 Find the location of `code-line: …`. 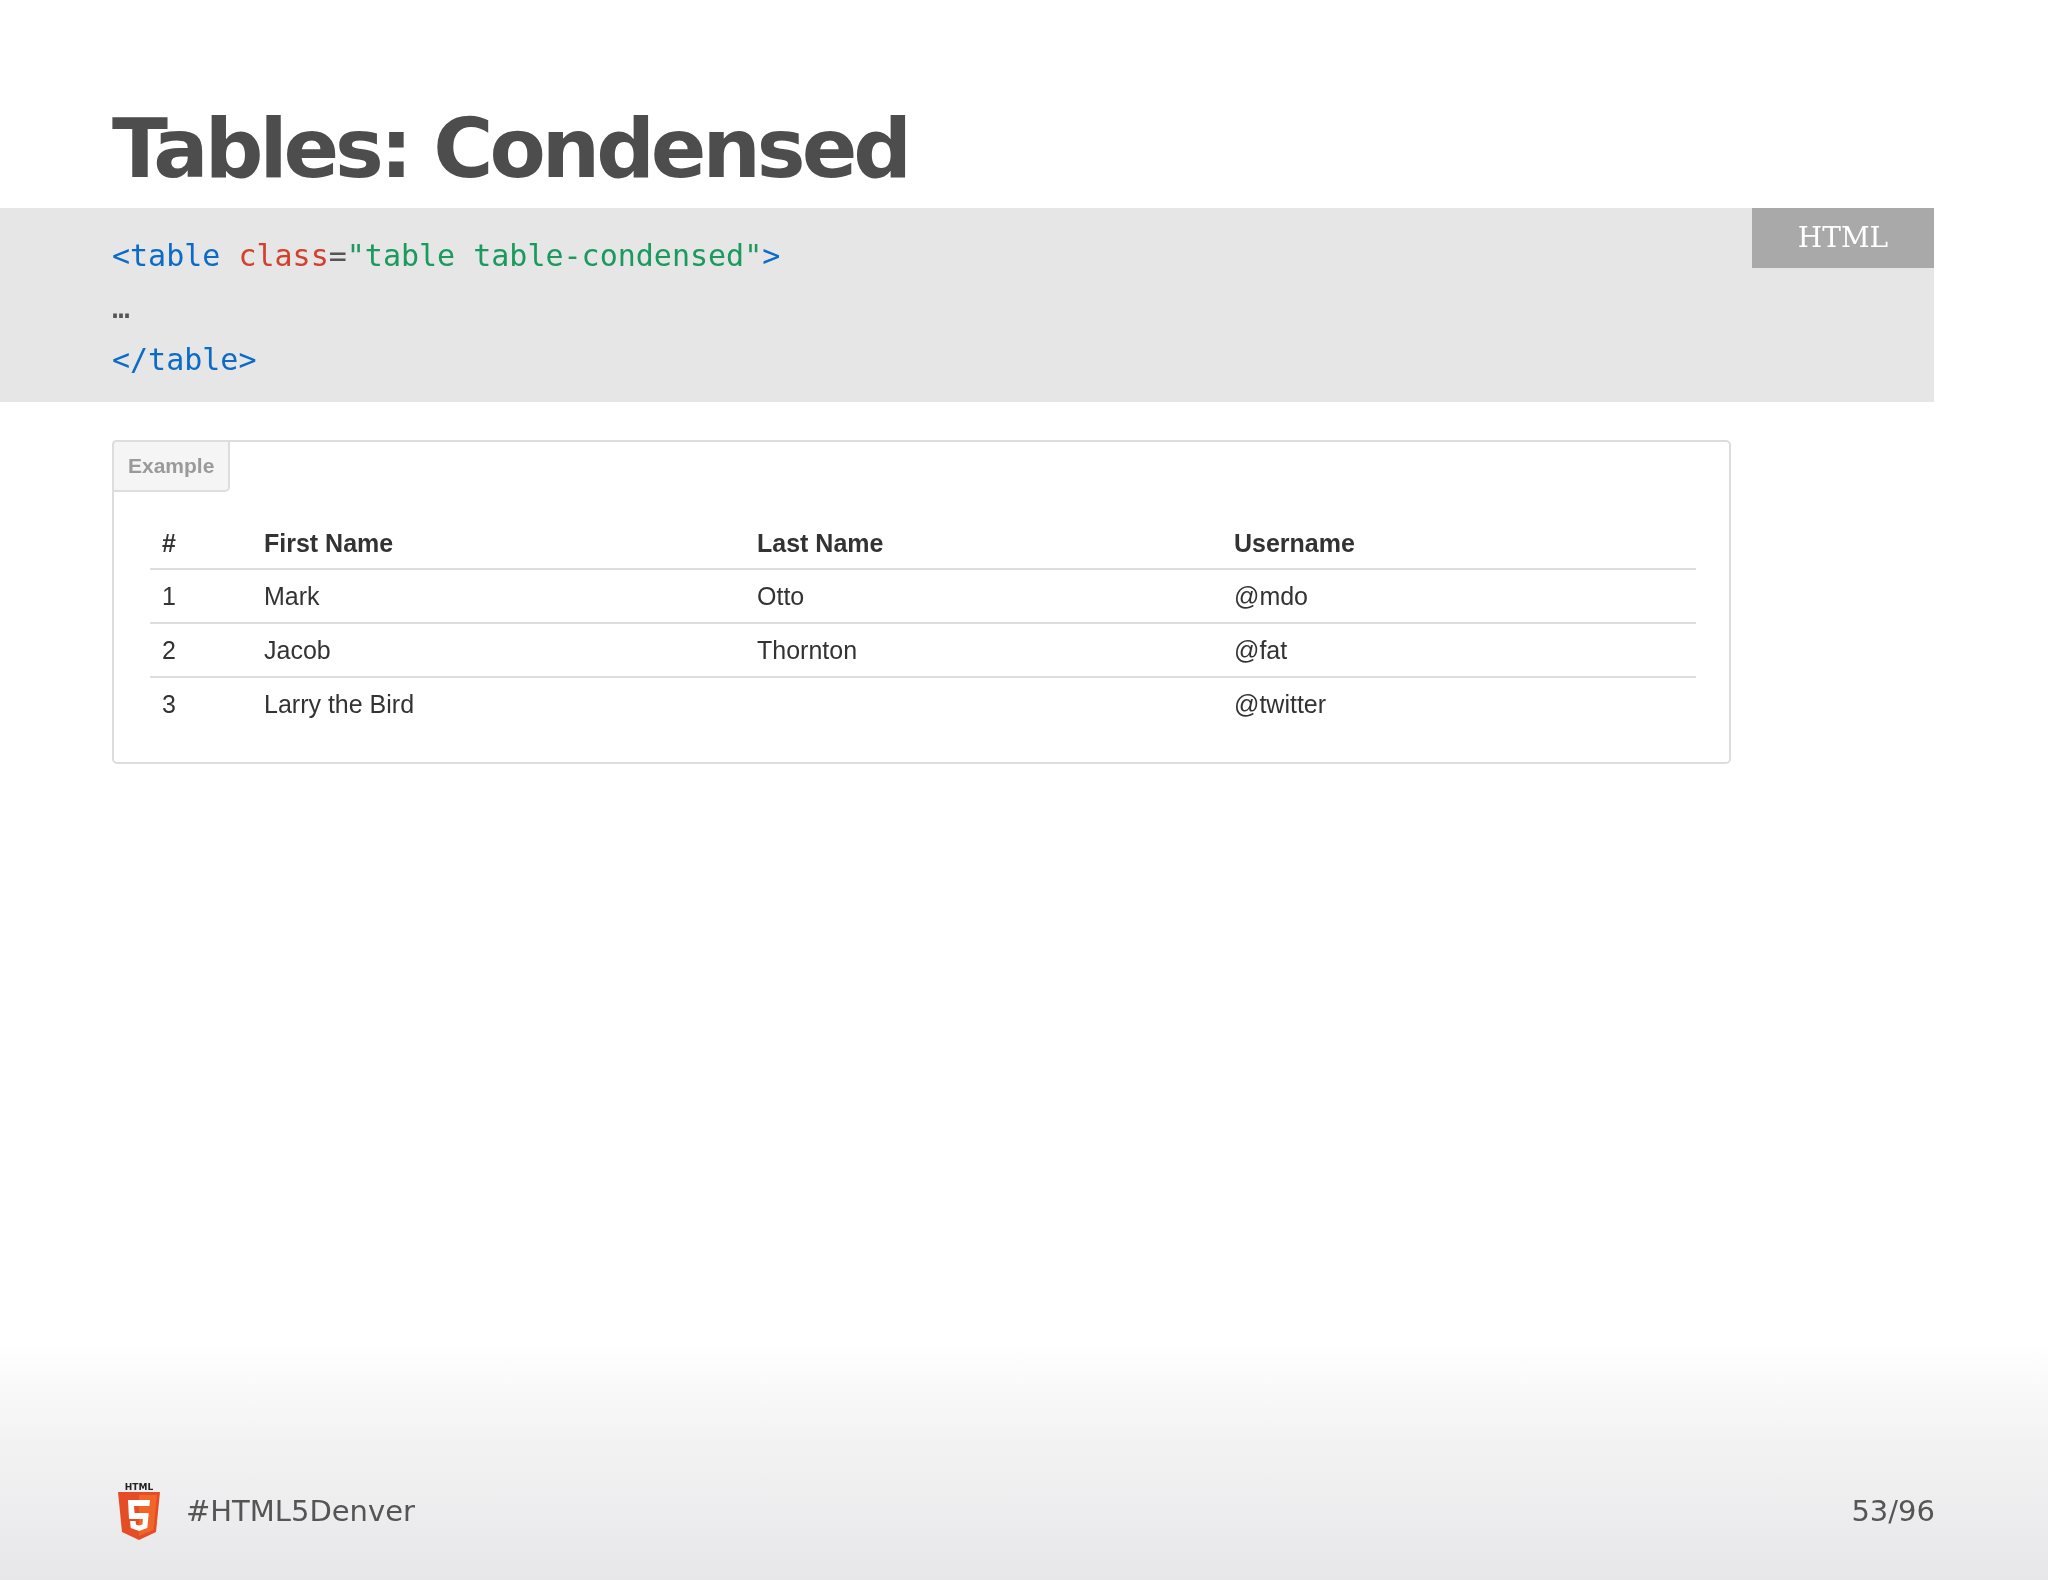

code-line: … is located at coordinates (121, 308).